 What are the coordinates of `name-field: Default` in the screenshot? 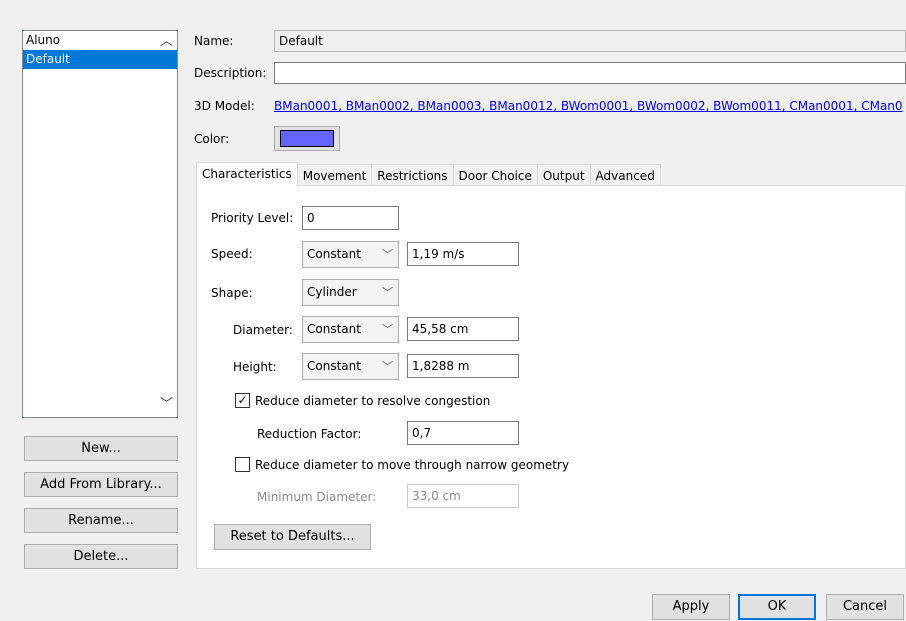 It's located at (590, 41).